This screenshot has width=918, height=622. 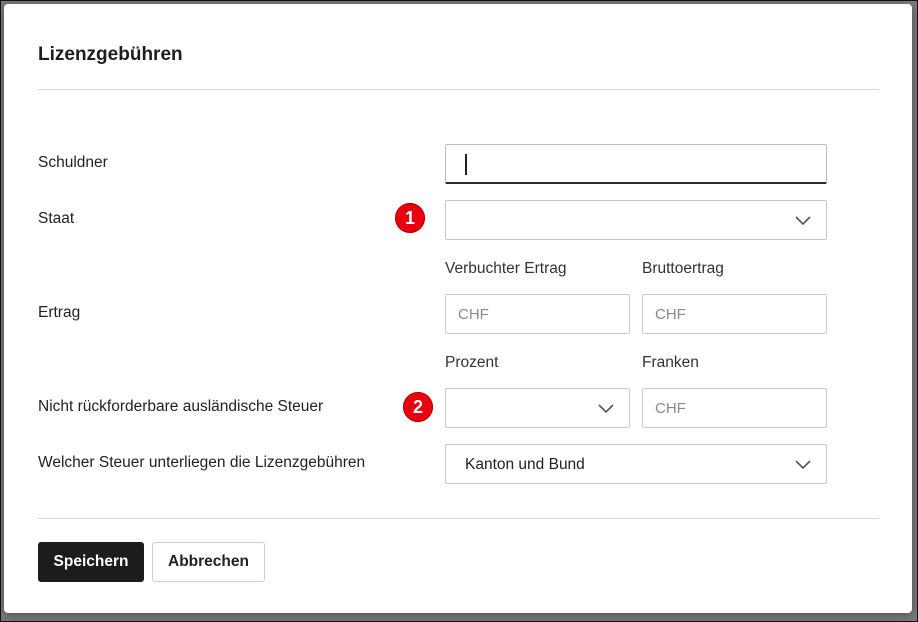 What do you see at coordinates (458, 518) in the screenshot?
I see `footer-divider` at bounding box center [458, 518].